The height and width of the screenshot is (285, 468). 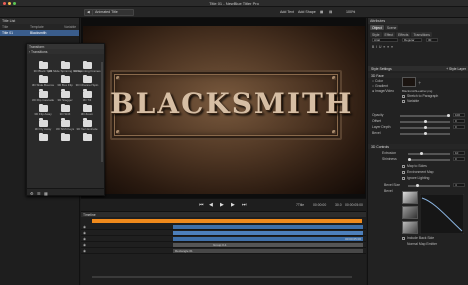 I want to click on face-section: 3D Face, so click(x=418, y=75).